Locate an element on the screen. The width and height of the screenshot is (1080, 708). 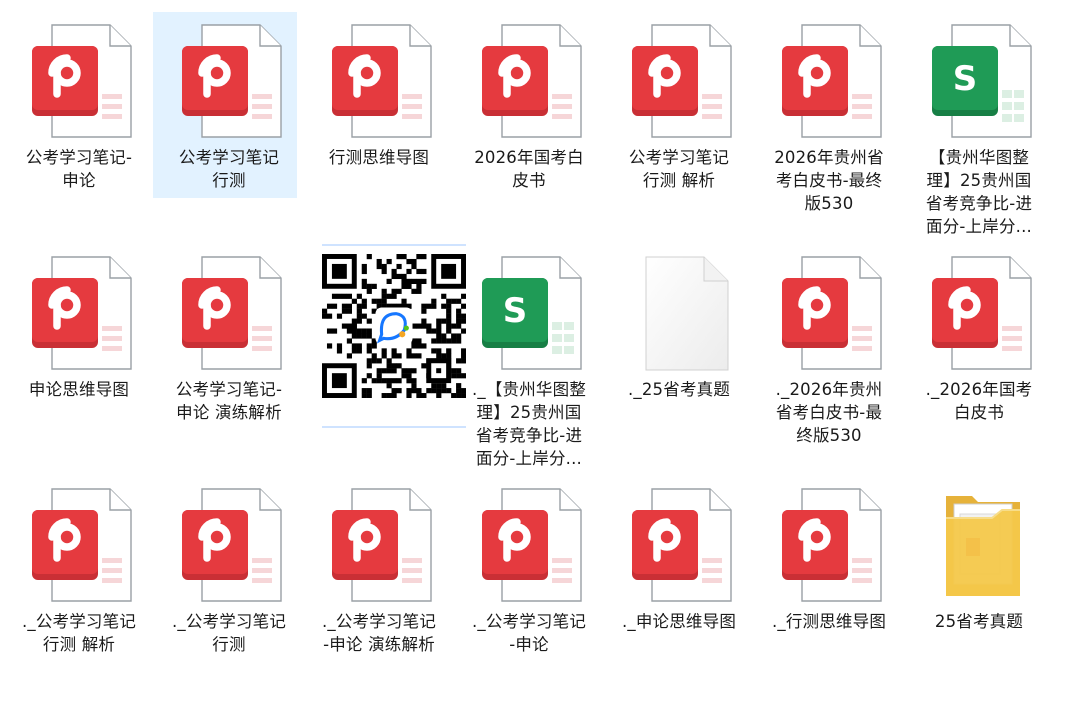
file-item: ._公考学习笔记 -申论 演练解析 is located at coordinates (379, 592).